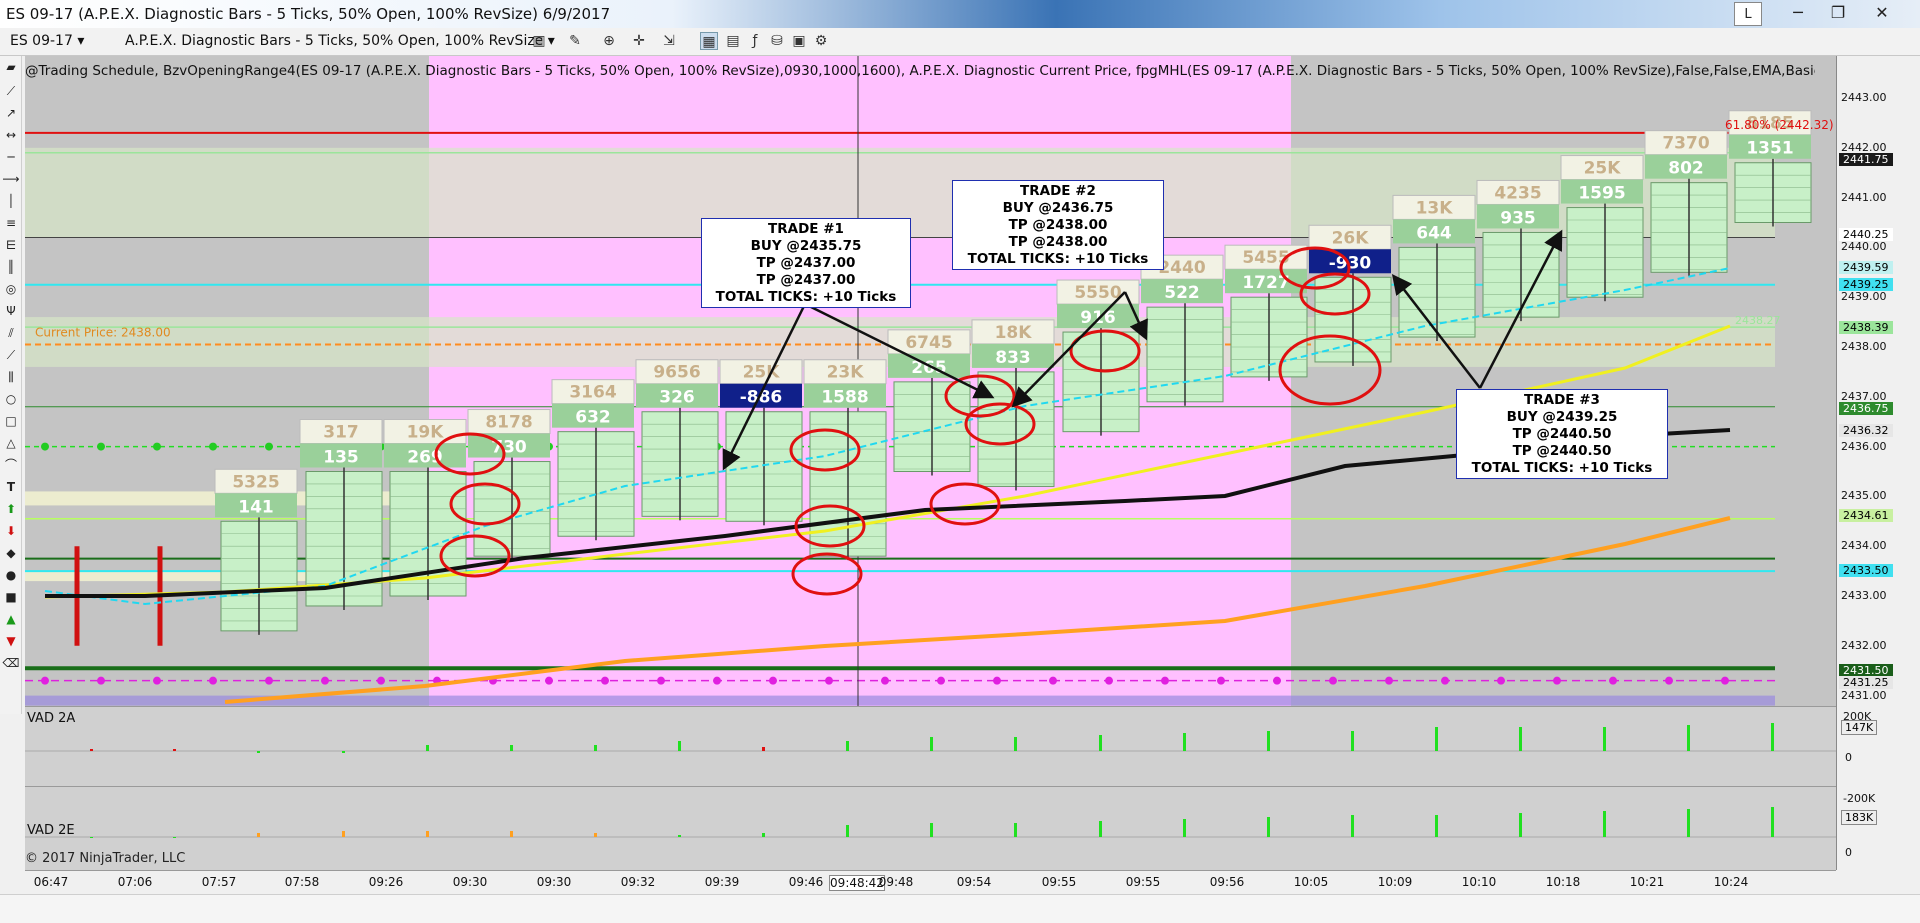 The height and width of the screenshot is (923, 1920). I want to click on close-button: ✕, so click(1882, 13).